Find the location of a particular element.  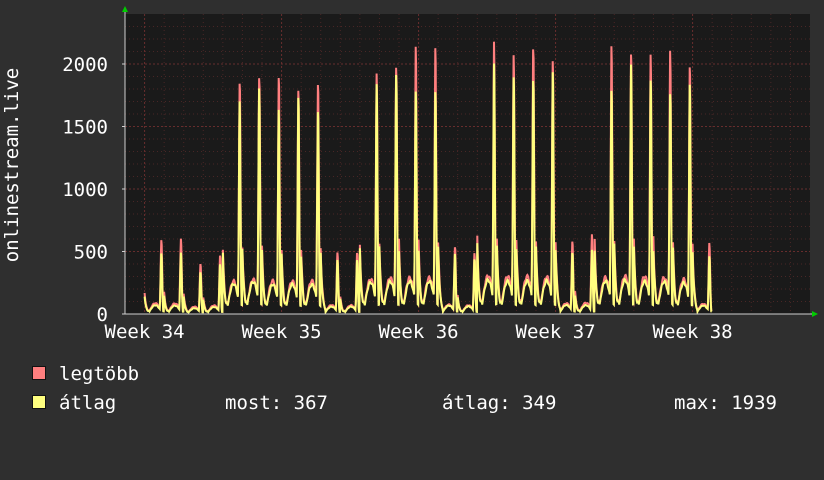

x-axis-arrow is located at coordinates (815, 314).